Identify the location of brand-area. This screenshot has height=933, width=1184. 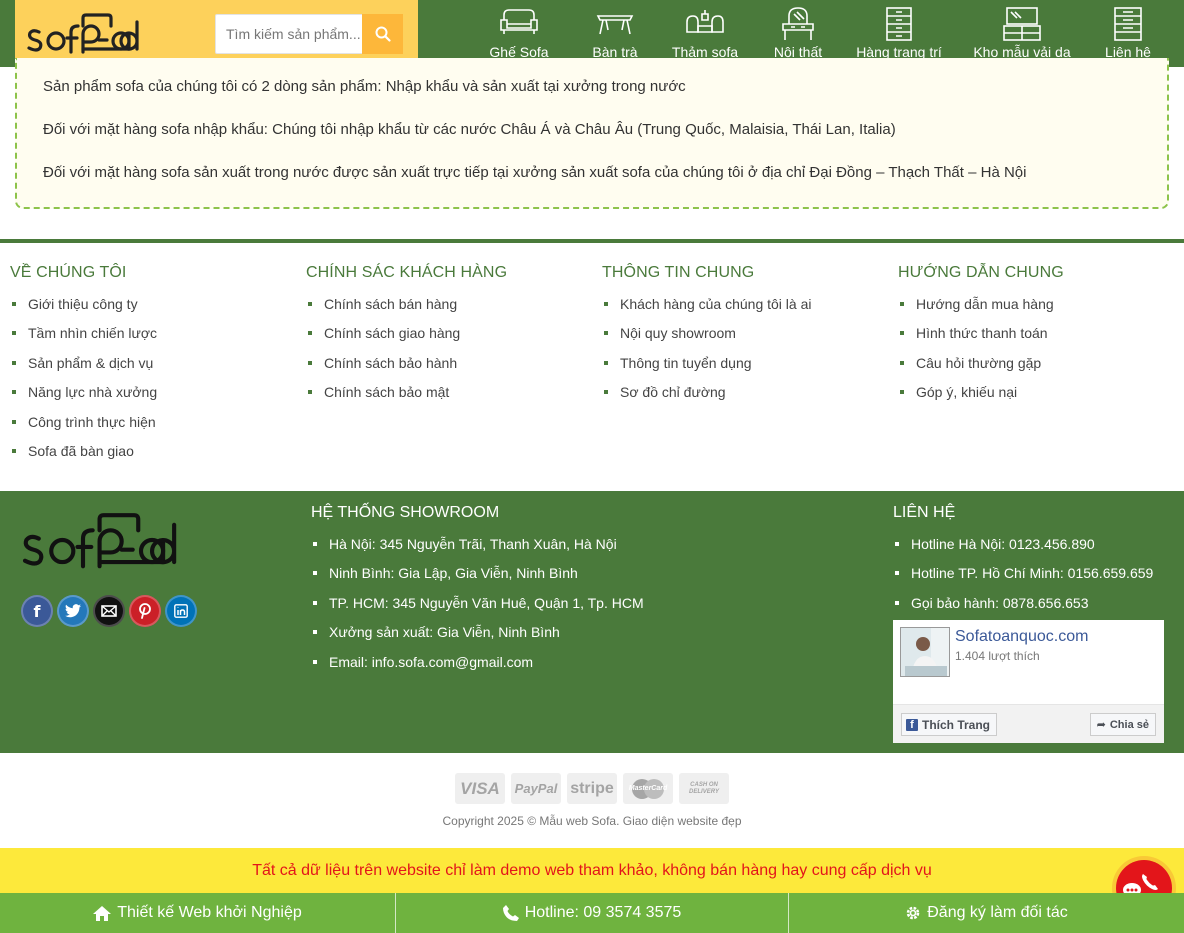
(216, 33).